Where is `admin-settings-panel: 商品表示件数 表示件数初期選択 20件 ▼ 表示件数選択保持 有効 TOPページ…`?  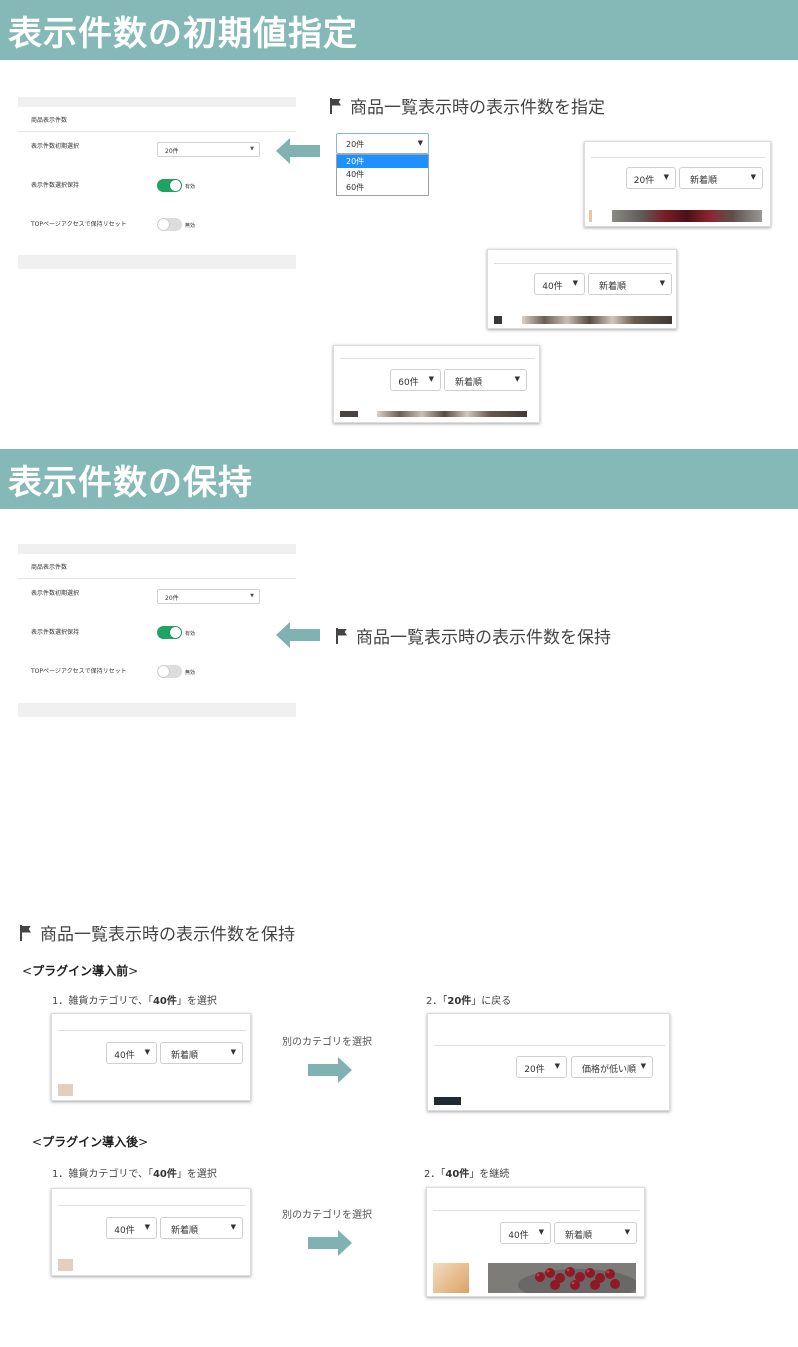
admin-settings-panel: 商品表示件数 表示件数初期選択 20件 ▼ 表示件数選択保持 有効 TOPページ… is located at coordinates (157, 630).